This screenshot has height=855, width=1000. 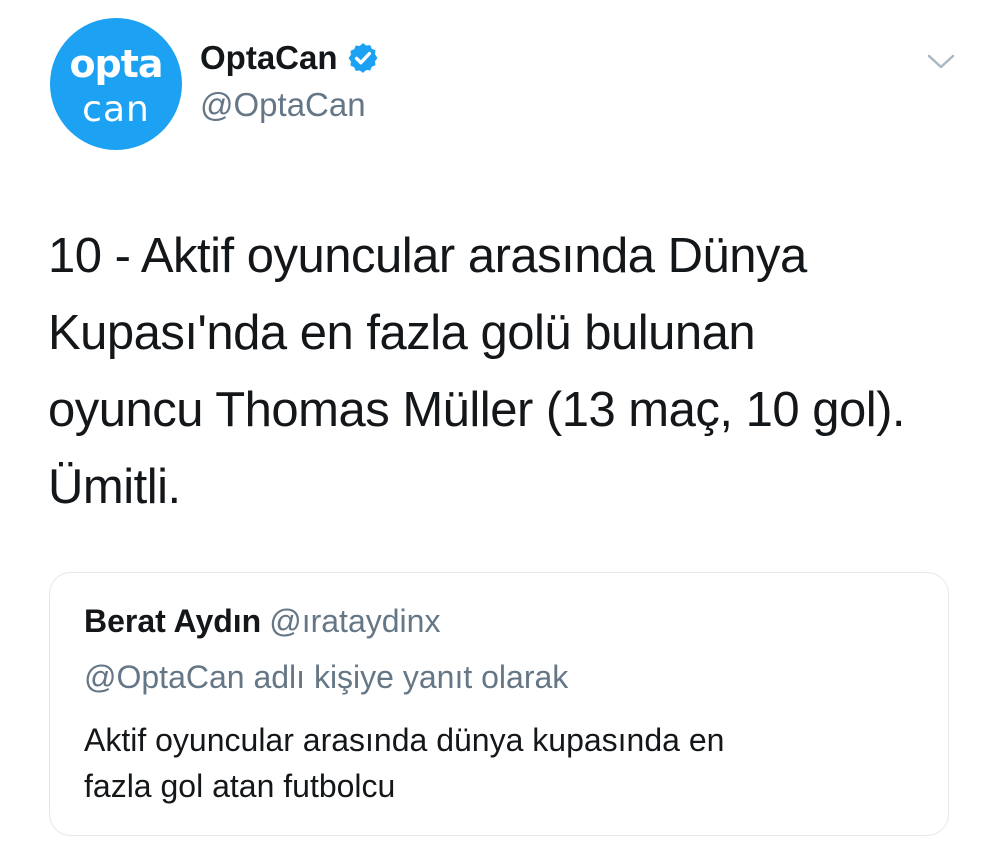 What do you see at coordinates (477, 410) in the screenshot?
I see `tweet-text-line: oyuncu Thomas Müller (13 maç, 10 gol).` at bounding box center [477, 410].